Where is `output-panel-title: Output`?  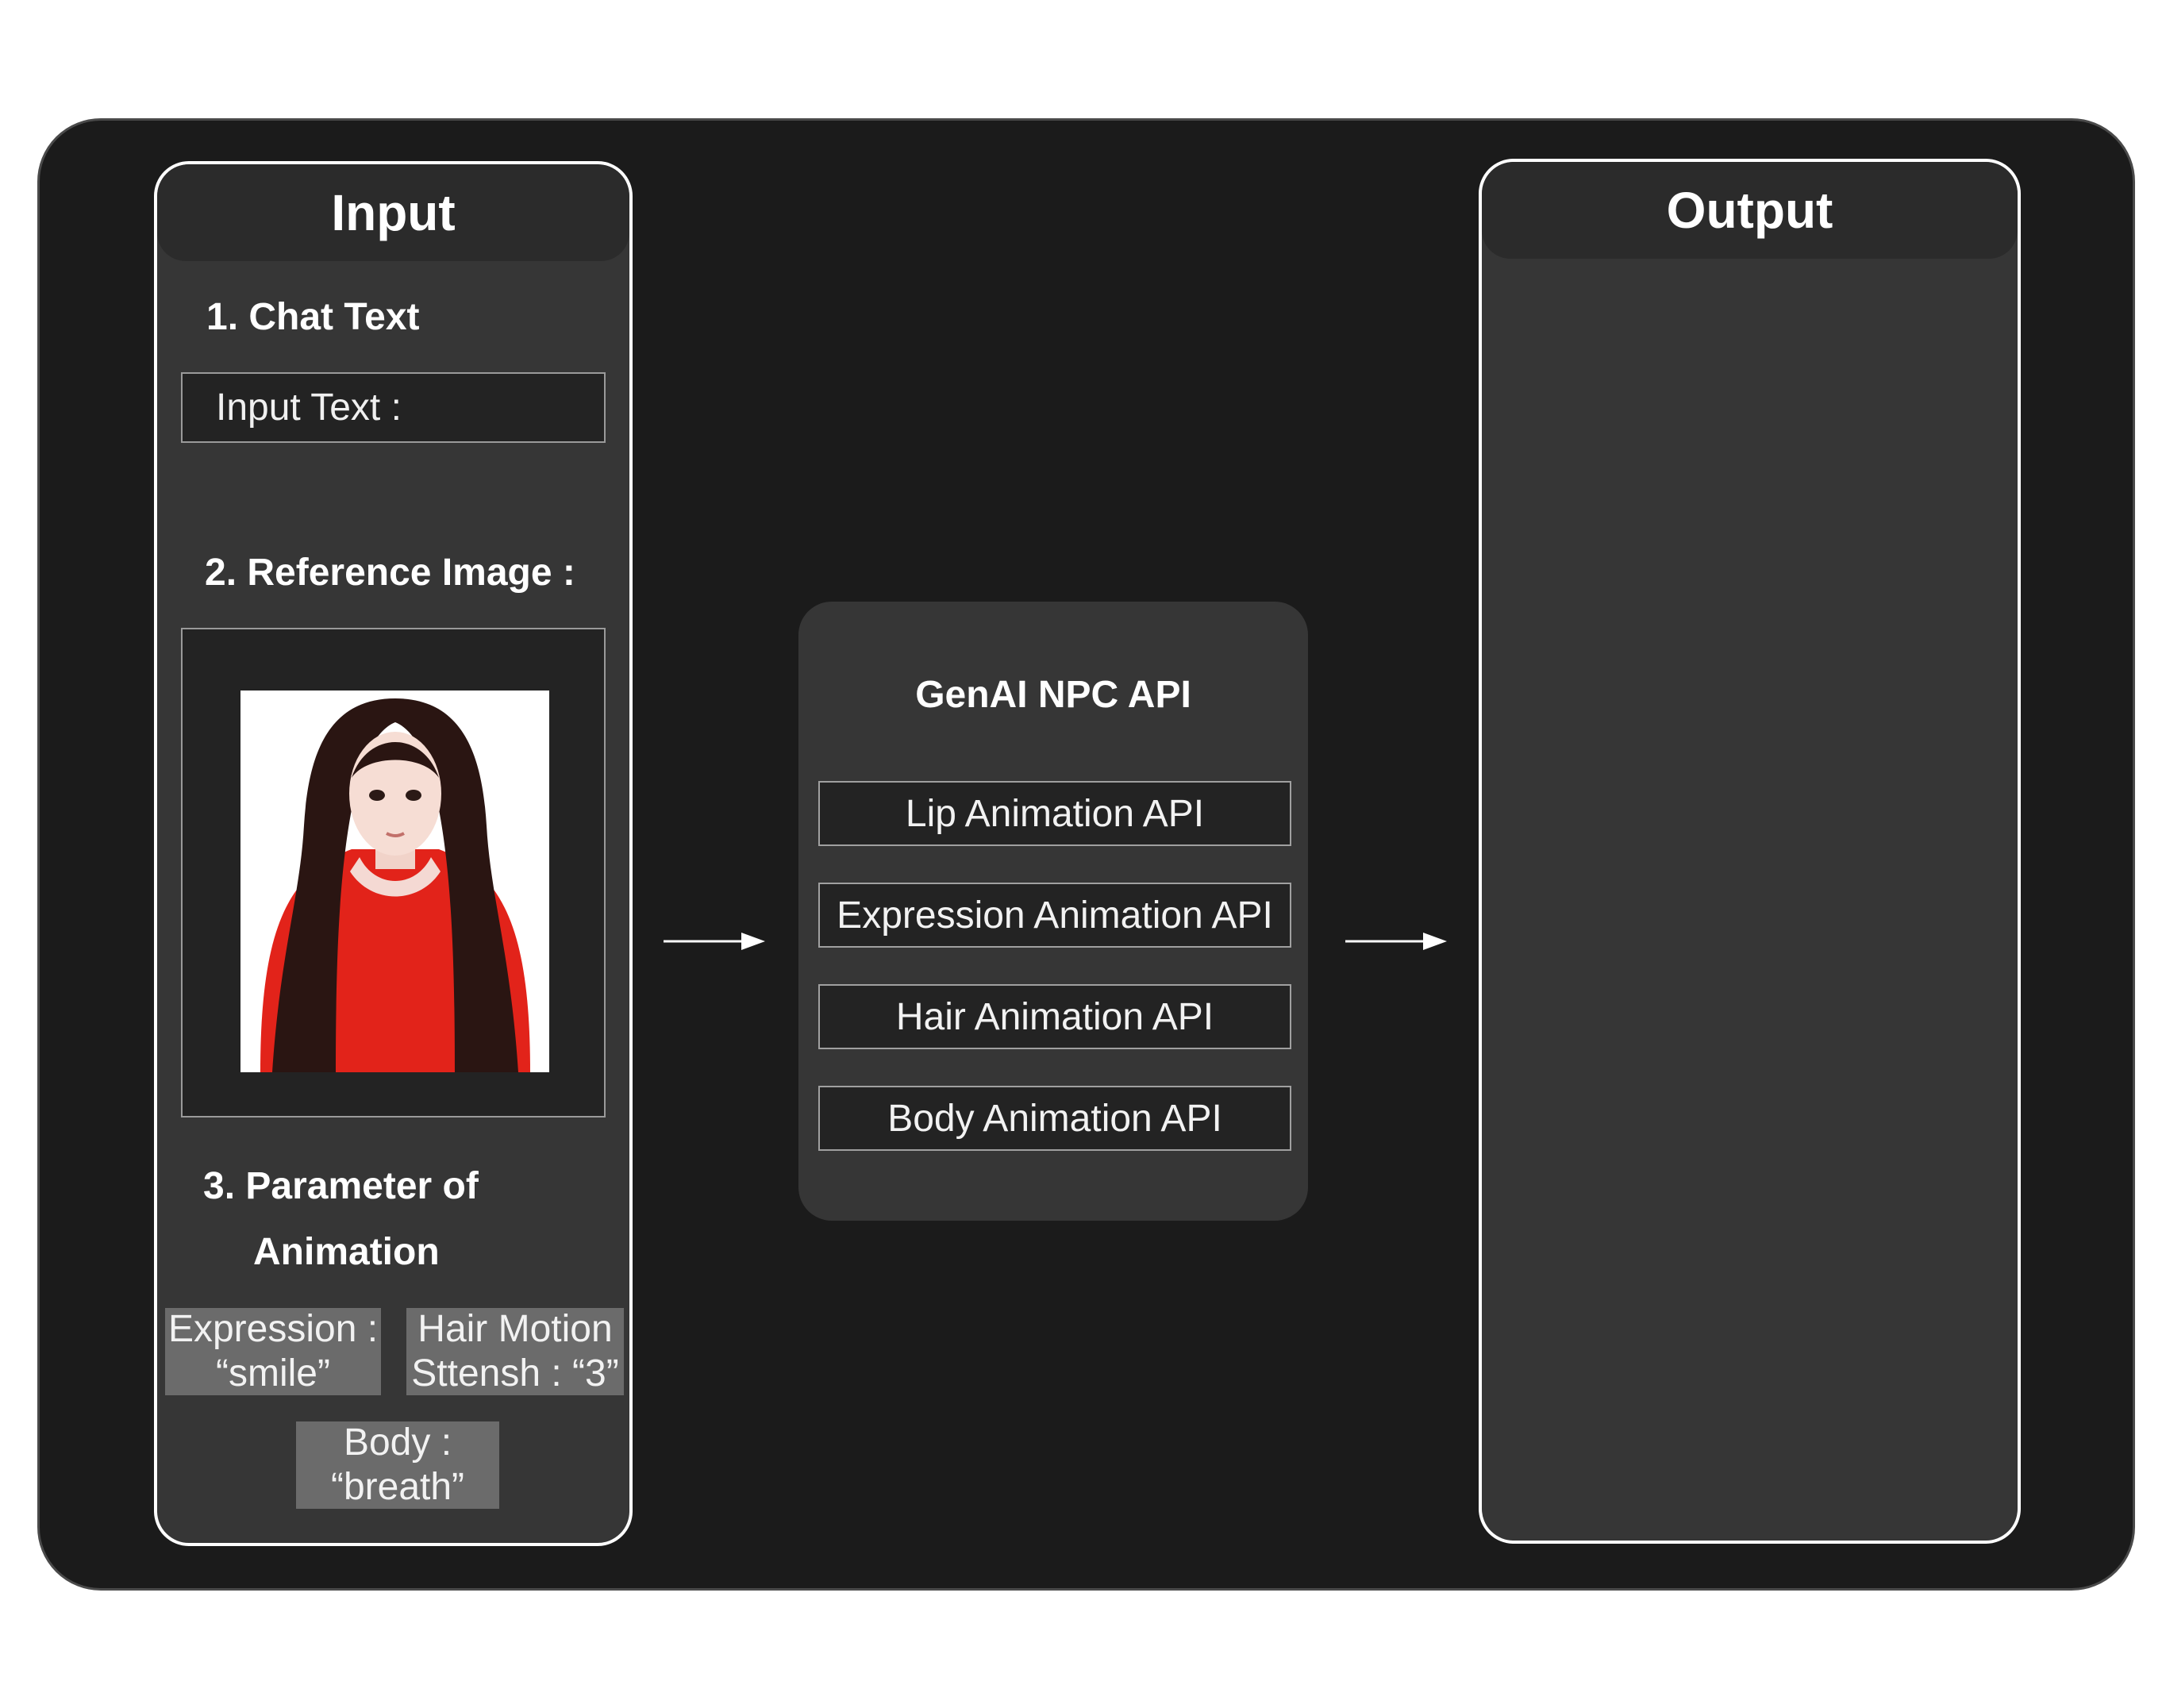 output-panel-title: Output is located at coordinates (1750, 210).